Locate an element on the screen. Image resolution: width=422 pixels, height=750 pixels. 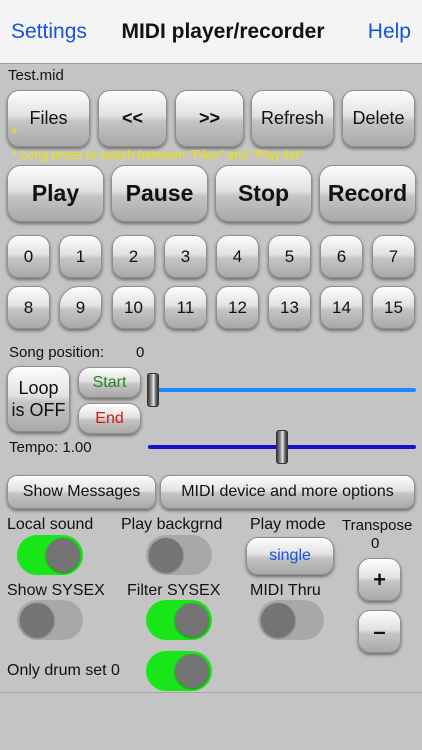
record-button: Record is located at coordinates (367, 193).